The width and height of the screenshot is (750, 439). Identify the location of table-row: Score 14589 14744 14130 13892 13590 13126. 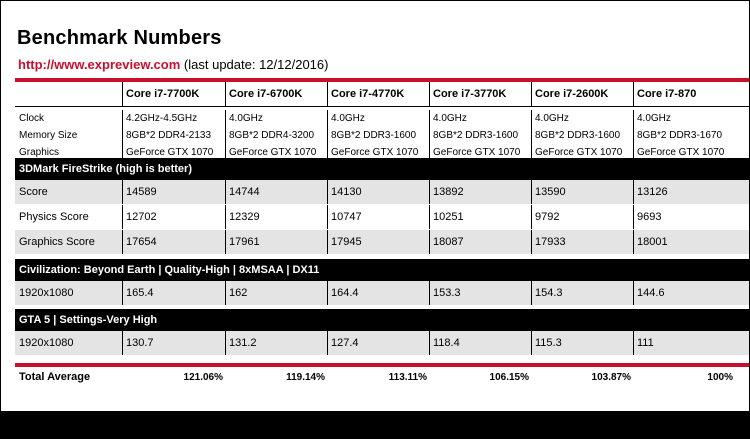
(382, 192).